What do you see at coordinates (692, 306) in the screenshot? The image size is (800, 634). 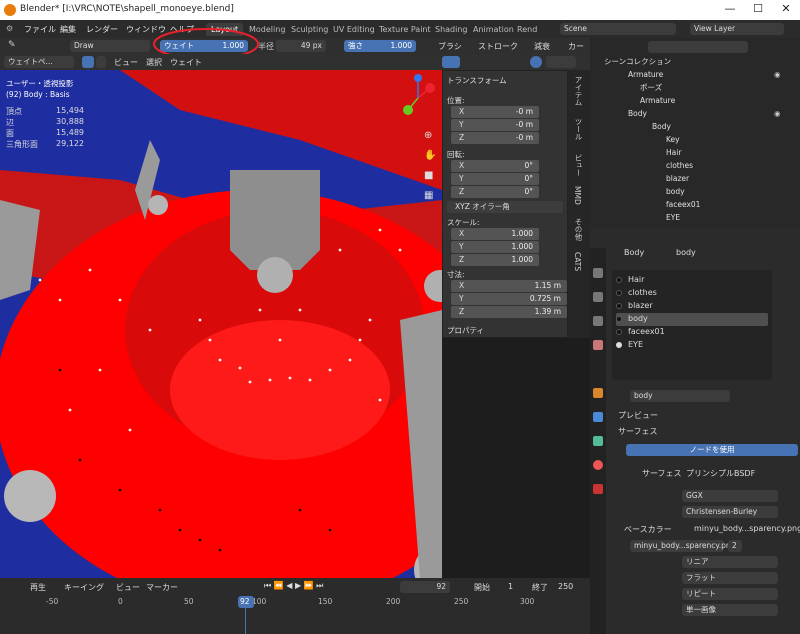 I see `material-slot: blazer` at bounding box center [692, 306].